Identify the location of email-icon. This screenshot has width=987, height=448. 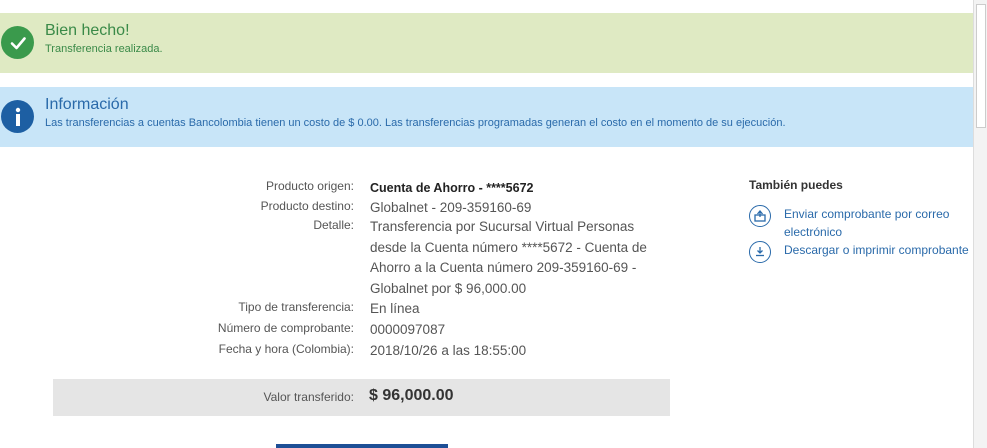
(760, 216).